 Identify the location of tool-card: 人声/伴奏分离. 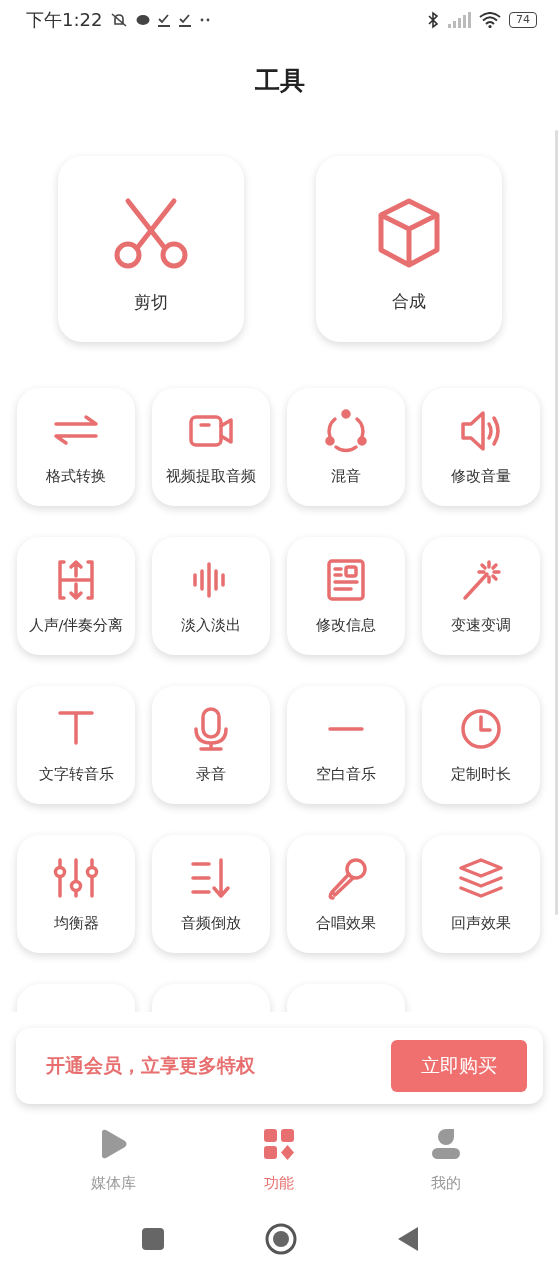
(76, 596).